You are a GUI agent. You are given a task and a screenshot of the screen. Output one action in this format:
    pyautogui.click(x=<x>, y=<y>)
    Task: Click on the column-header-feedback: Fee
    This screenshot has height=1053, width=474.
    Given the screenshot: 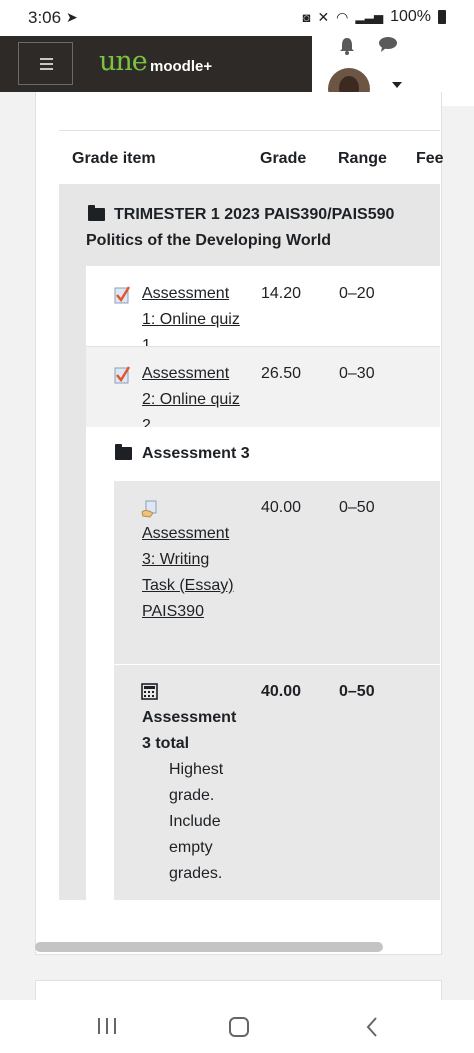 What is the action you would take?
    pyautogui.click(x=430, y=158)
    